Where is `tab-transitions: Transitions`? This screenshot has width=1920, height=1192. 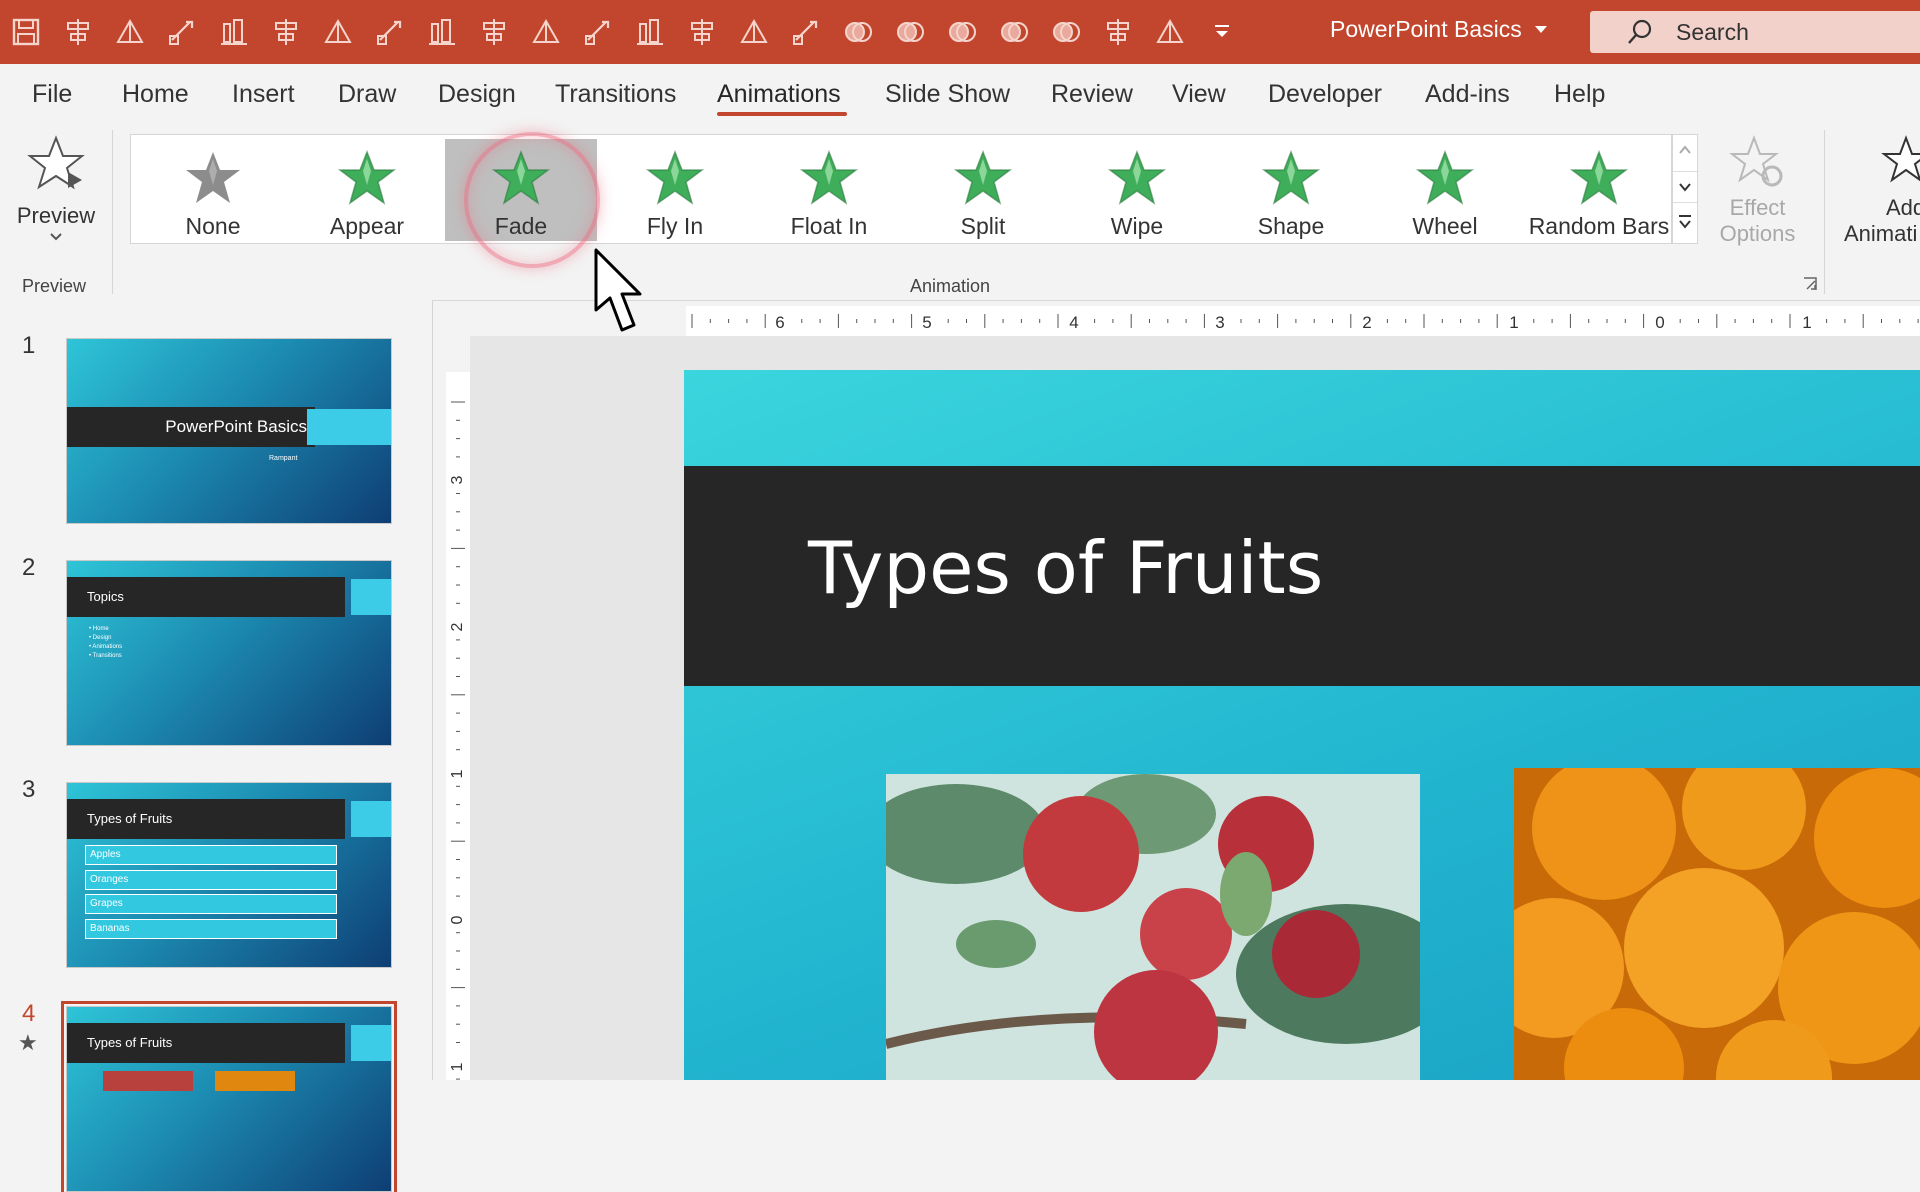 tab-transitions: Transitions is located at coordinates (615, 94).